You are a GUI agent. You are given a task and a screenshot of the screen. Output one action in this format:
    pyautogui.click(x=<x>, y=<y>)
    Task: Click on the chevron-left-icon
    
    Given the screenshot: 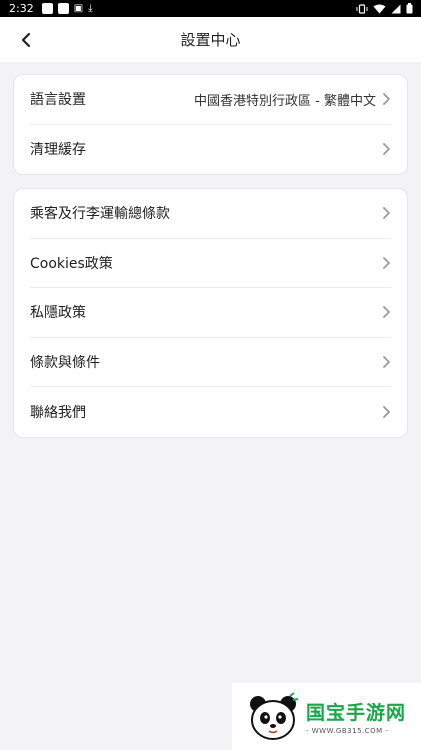 What is the action you would take?
    pyautogui.click(x=26, y=39)
    